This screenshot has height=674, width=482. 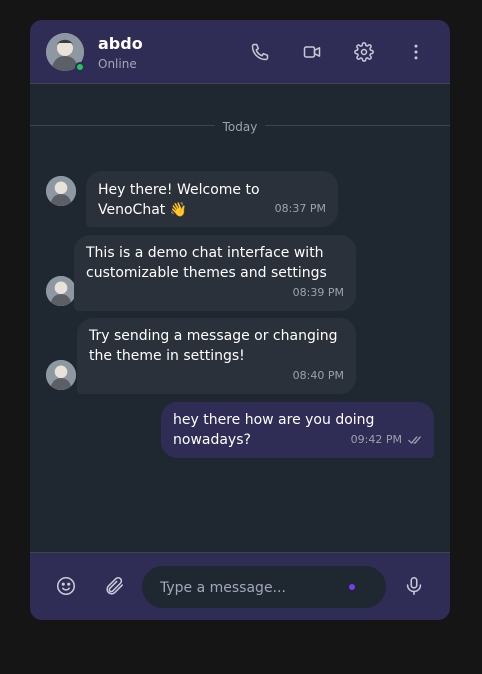 I want to click on message-input-box, so click(x=264, y=588).